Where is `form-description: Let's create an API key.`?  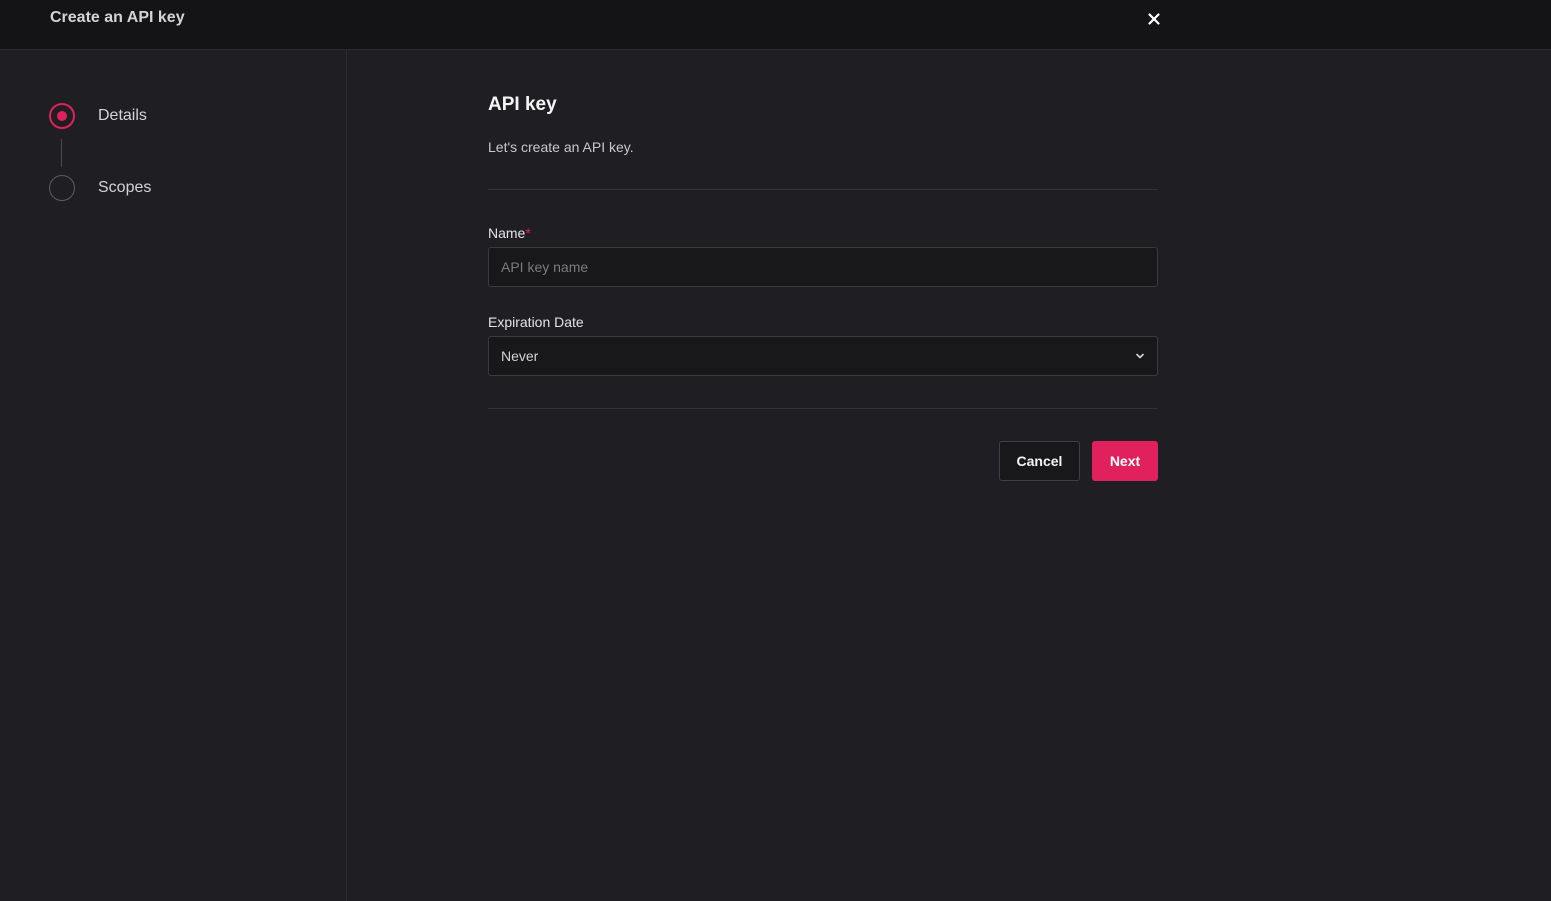
form-description: Let's create an API key. is located at coordinates (561, 147).